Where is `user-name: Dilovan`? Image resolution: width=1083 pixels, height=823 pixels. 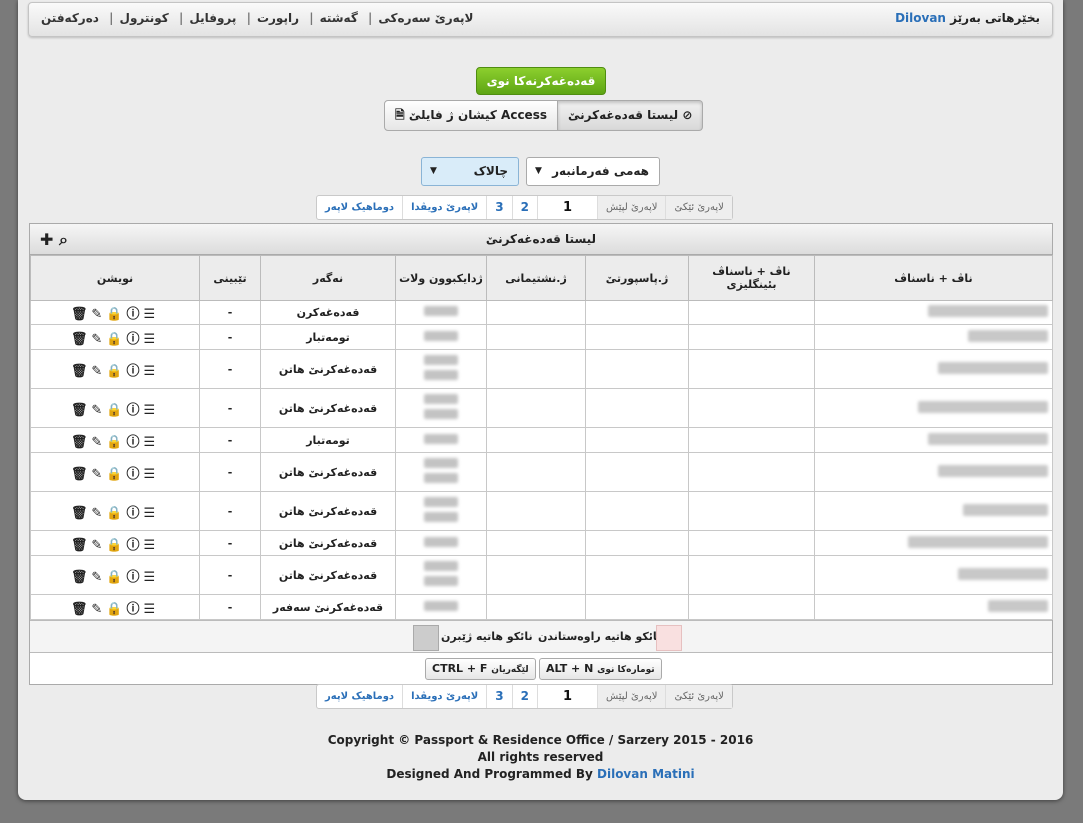 user-name: Dilovan is located at coordinates (920, 18).